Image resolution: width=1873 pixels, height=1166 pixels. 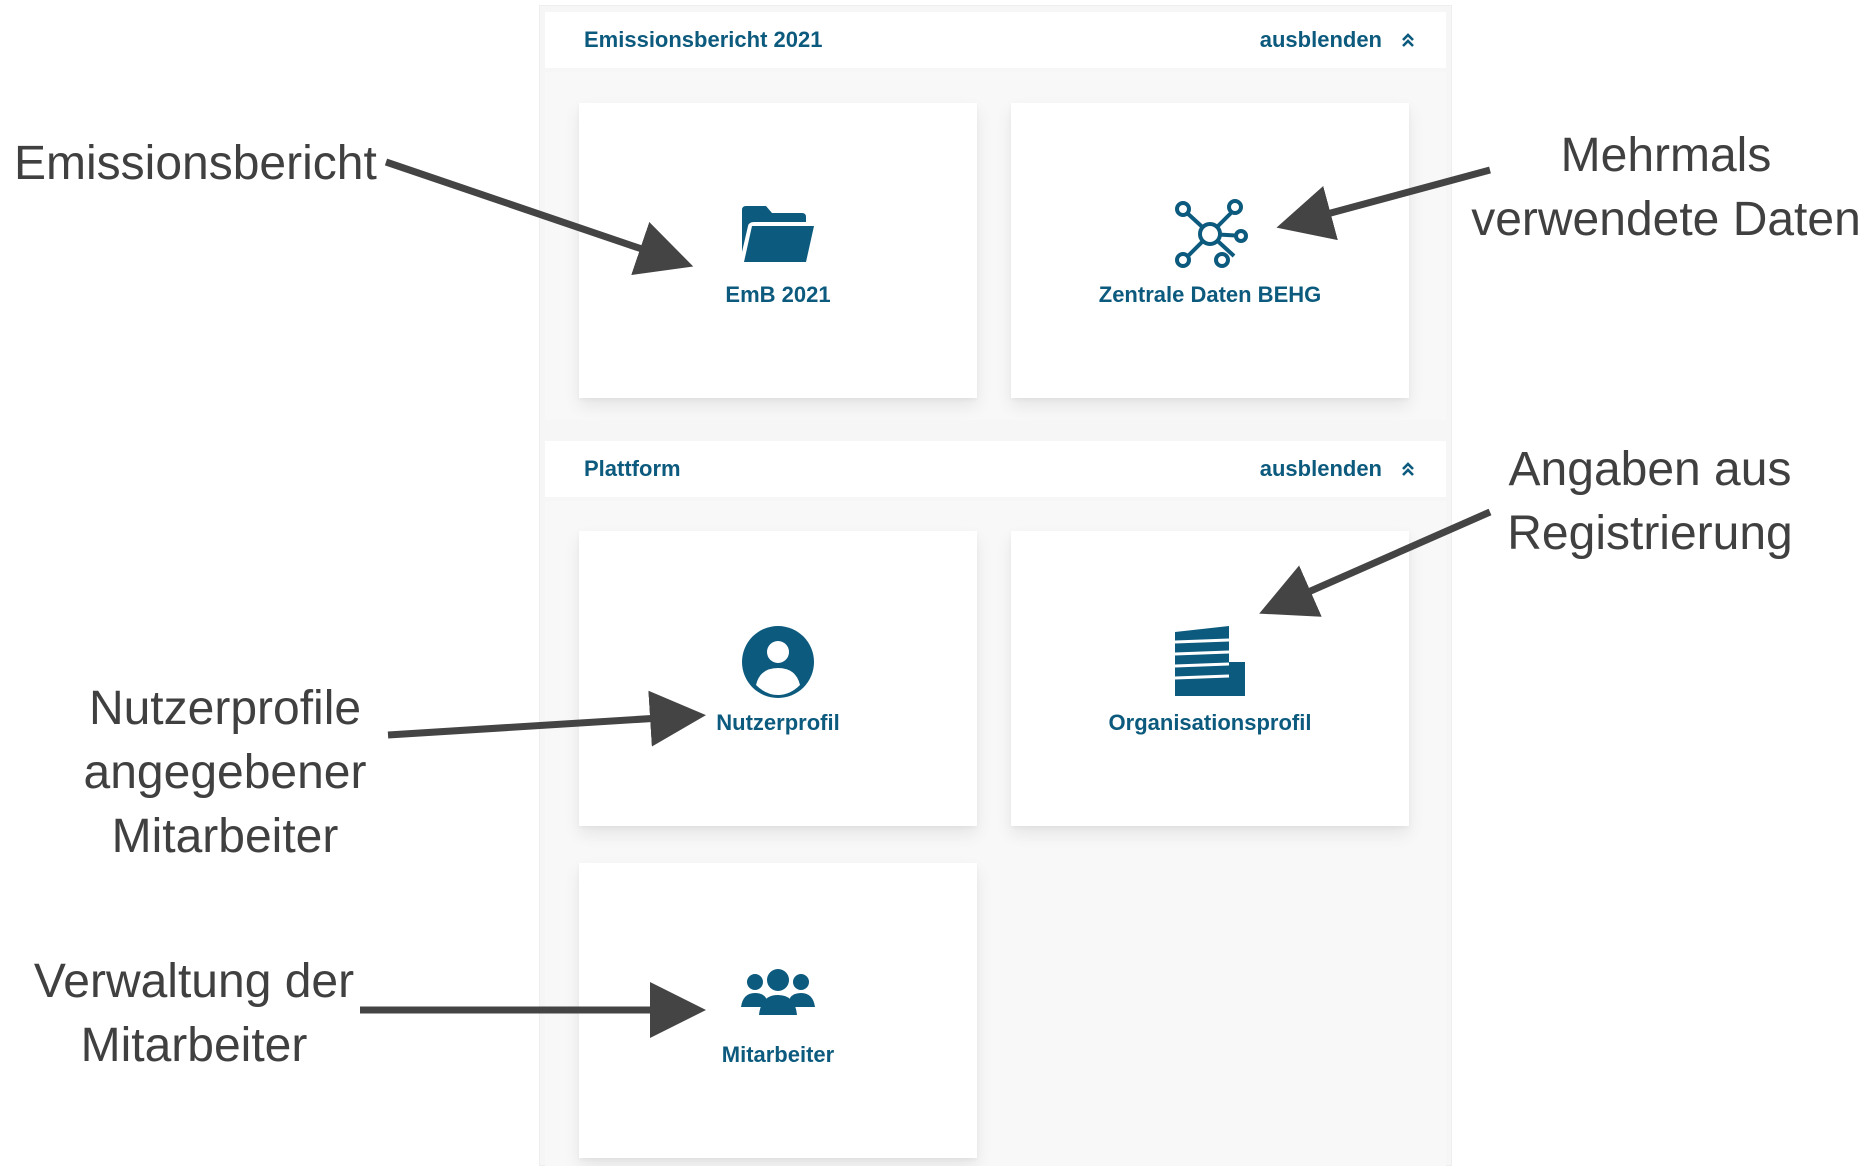 What do you see at coordinates (1210, 294) in the screenshot?
I see `tile-label: Zentrale Daten BEHG` at bounding box center [1210, 294].